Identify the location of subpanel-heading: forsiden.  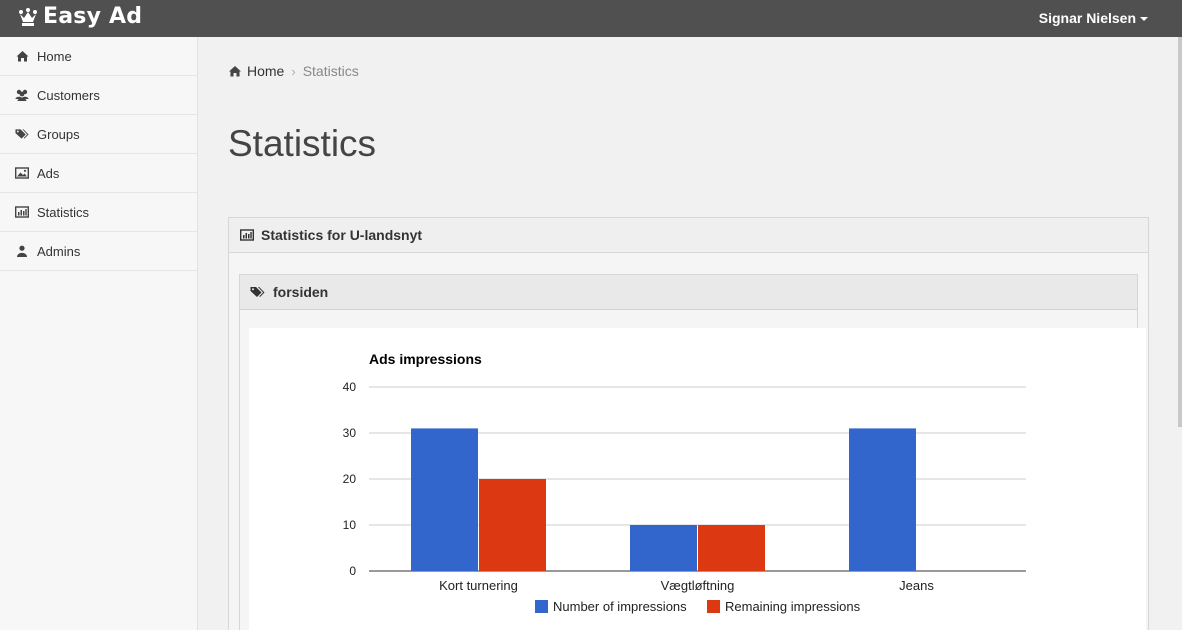
(688, 292).